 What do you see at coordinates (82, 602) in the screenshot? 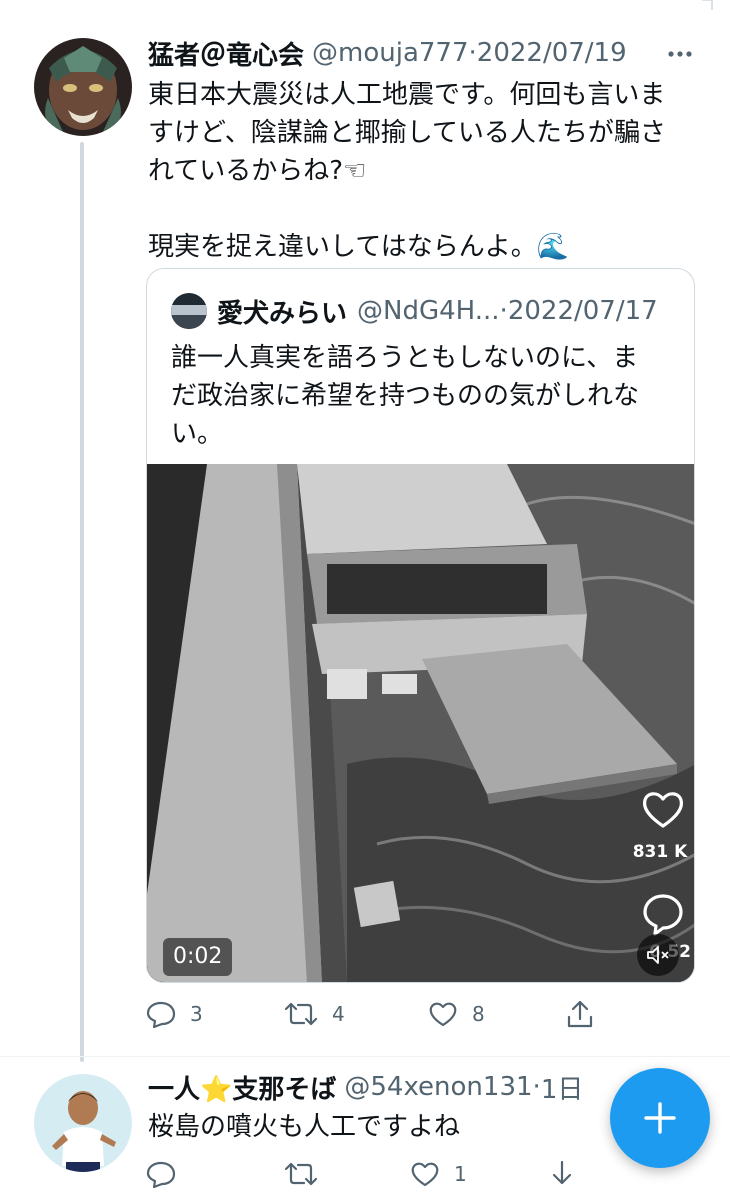
I see `thread-line` at bounding box center [82, 602].